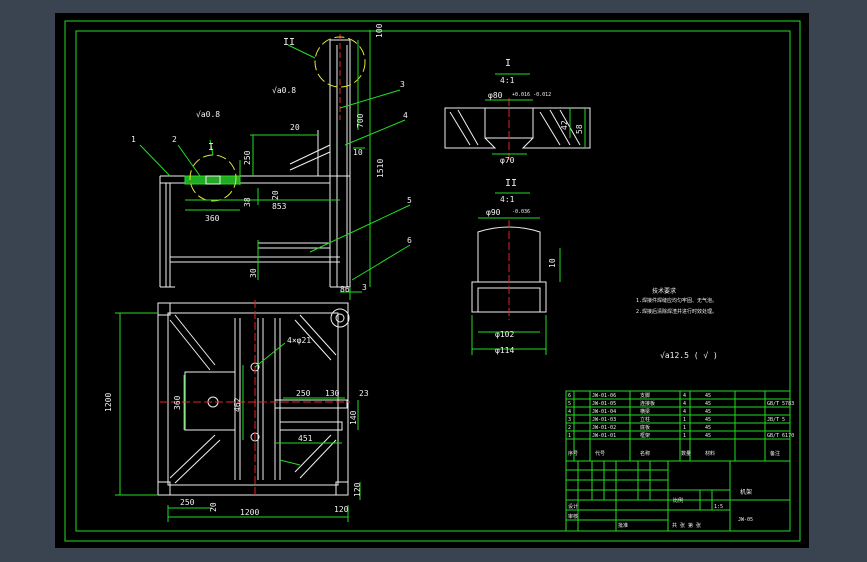 The image size is (867, 562). I want to click on part-row-no: 5, so click(569, 404).